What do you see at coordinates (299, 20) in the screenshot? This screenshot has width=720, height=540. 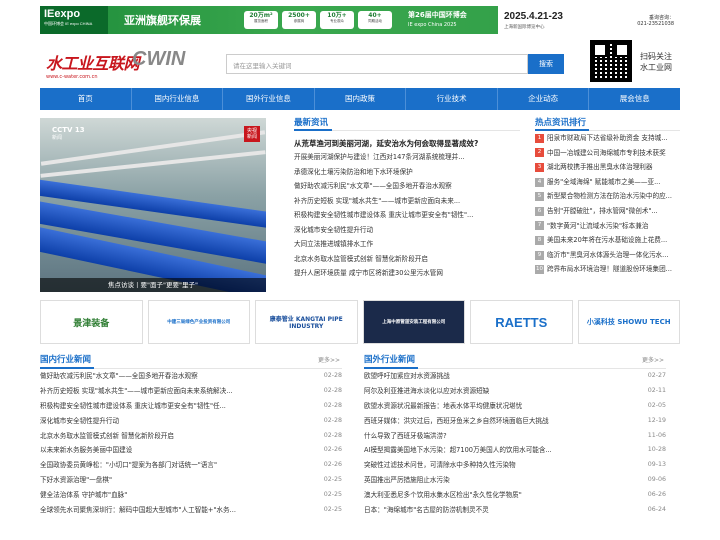 I see `banner-stat: 2500+ 参展商` at bounding box center [299, 20].